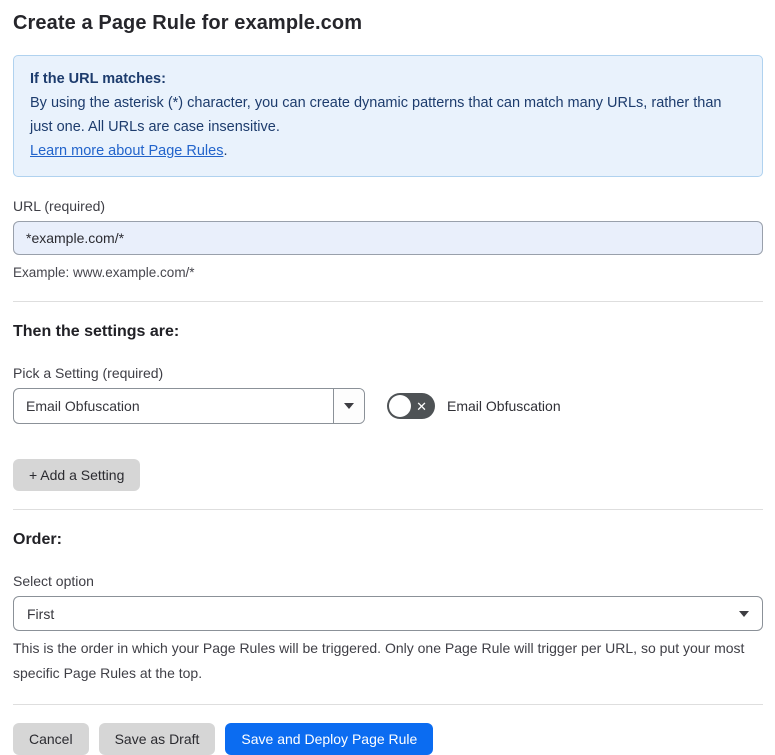  I want to click on toggle-knob, so click(400, 406).